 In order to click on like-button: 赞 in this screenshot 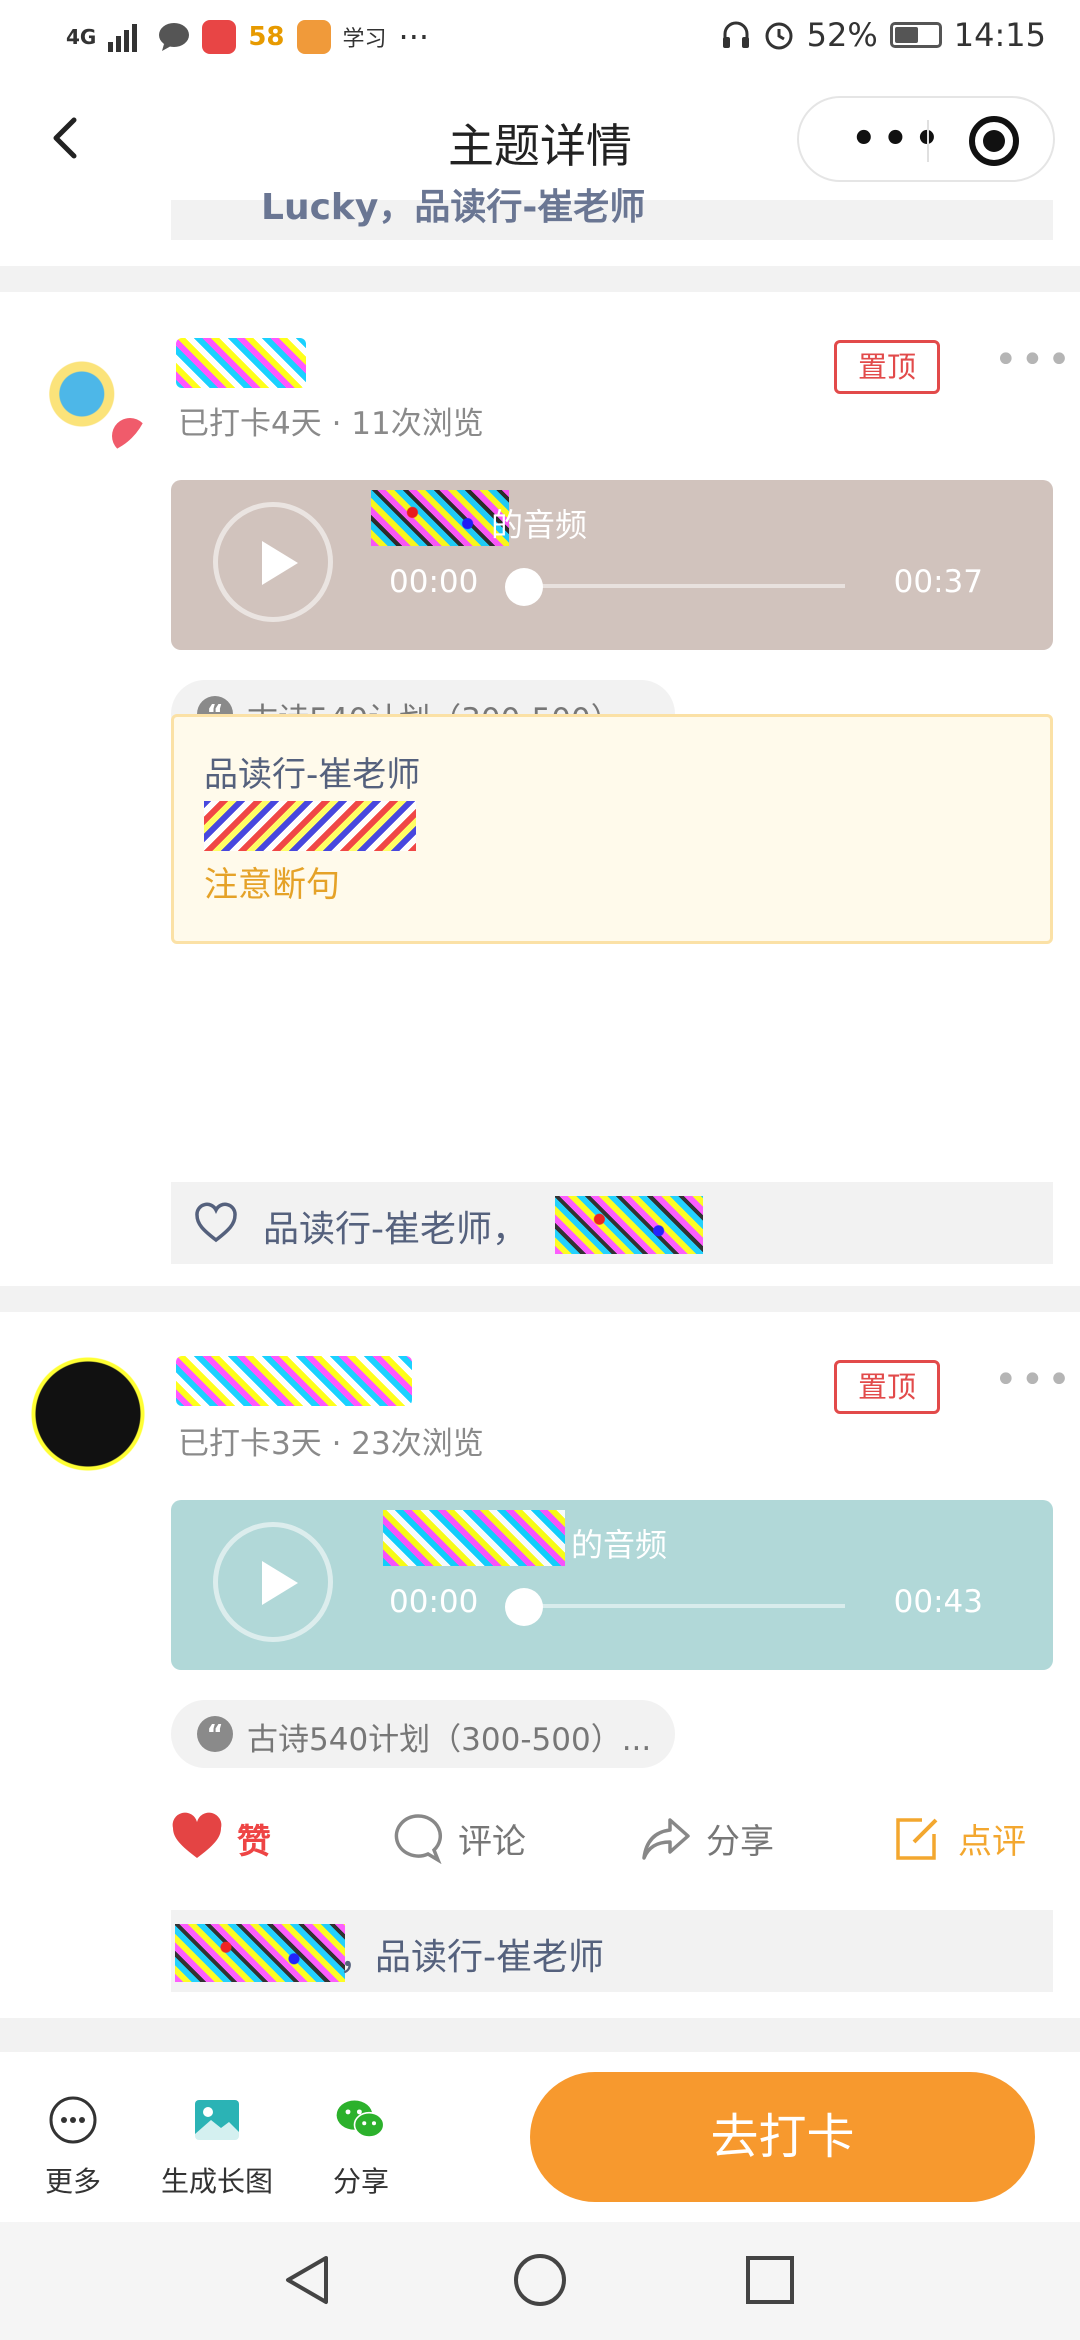, I will do `click(221, 1838)`.